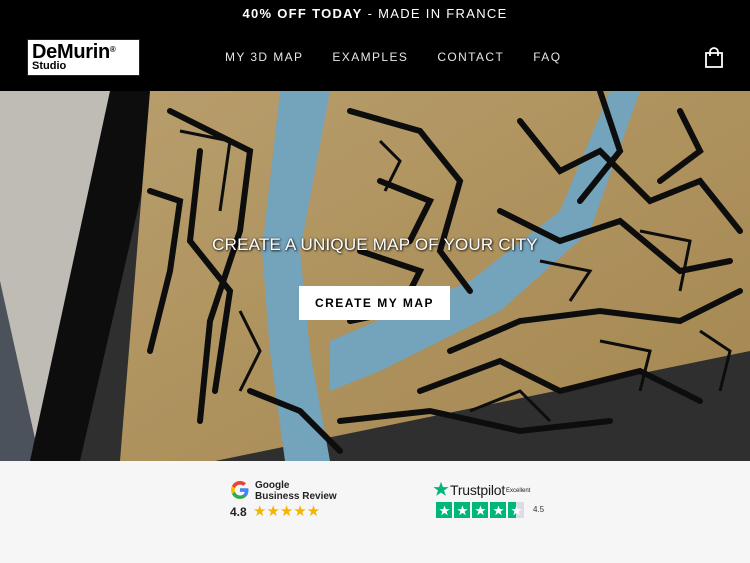  I want to click on announcement-rest: - MADE IN FRANCE, so click(435, 13).